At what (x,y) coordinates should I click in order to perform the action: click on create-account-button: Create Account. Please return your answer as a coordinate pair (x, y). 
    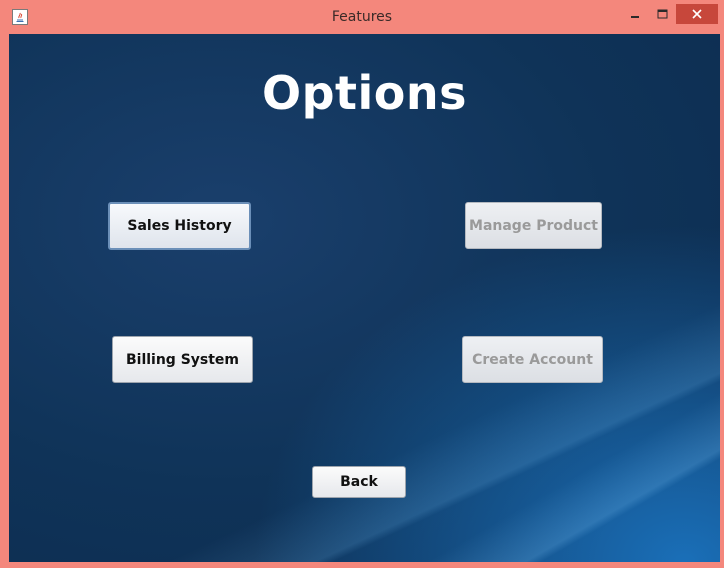
    Looking at the image, I should click on (532, 359).